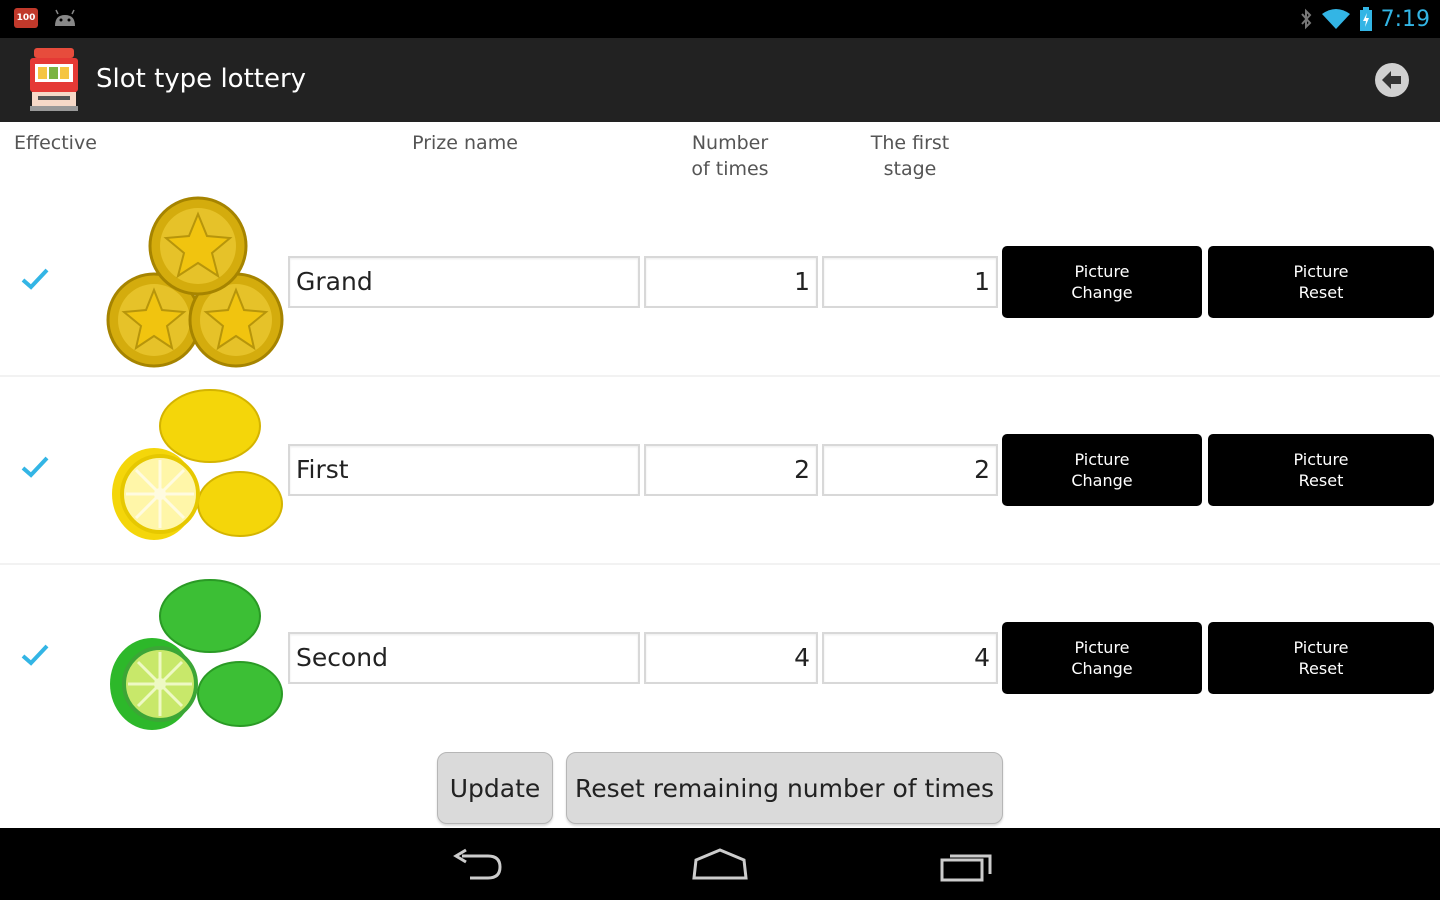 This screenshot has height=900, width=1440. Describe the element at coordinates (201, 79) in the screenshot. I see `app-title: Slot type lottery` at that location.